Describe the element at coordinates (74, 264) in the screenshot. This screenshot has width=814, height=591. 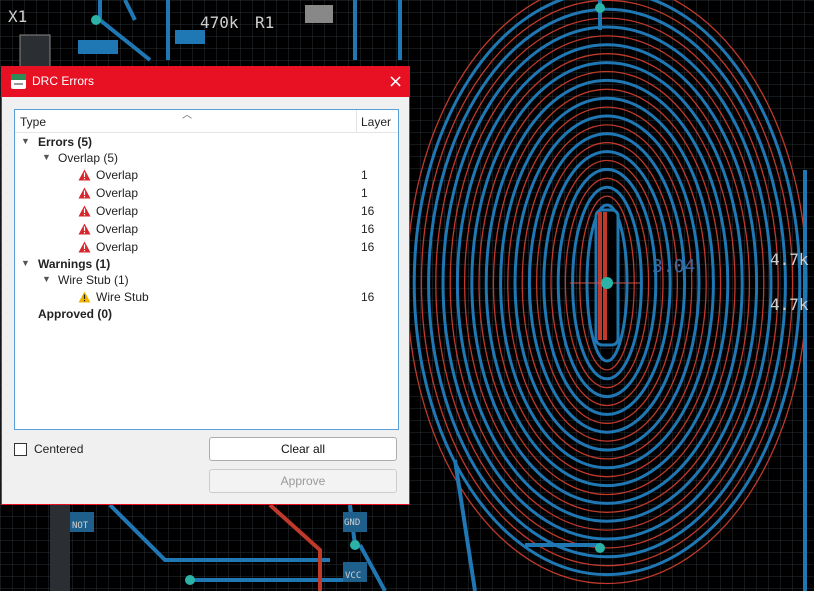
I see `tree-label: Warnings (1)` at that location.